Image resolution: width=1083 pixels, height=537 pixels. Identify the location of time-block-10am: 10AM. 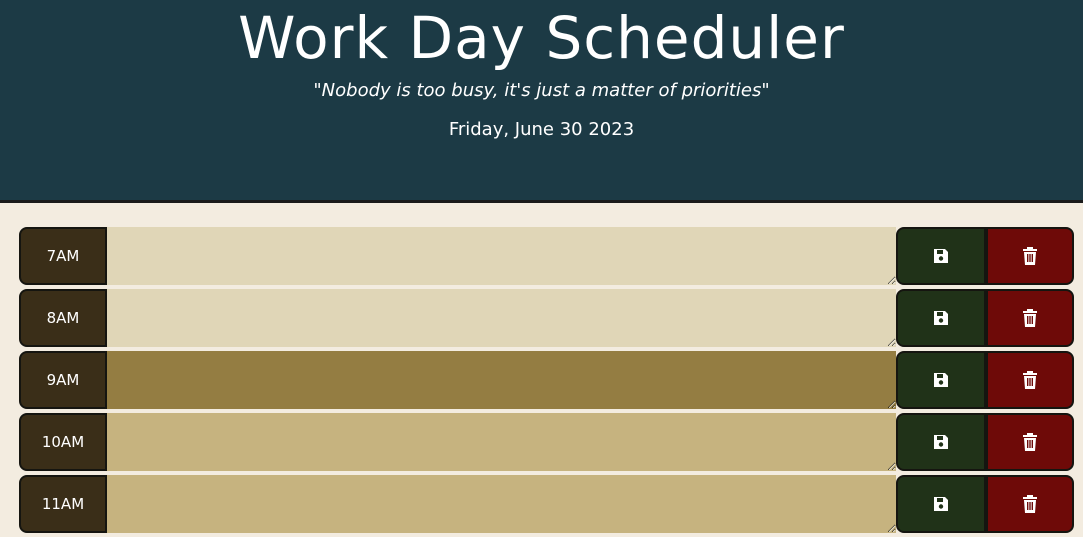
(546, 442).